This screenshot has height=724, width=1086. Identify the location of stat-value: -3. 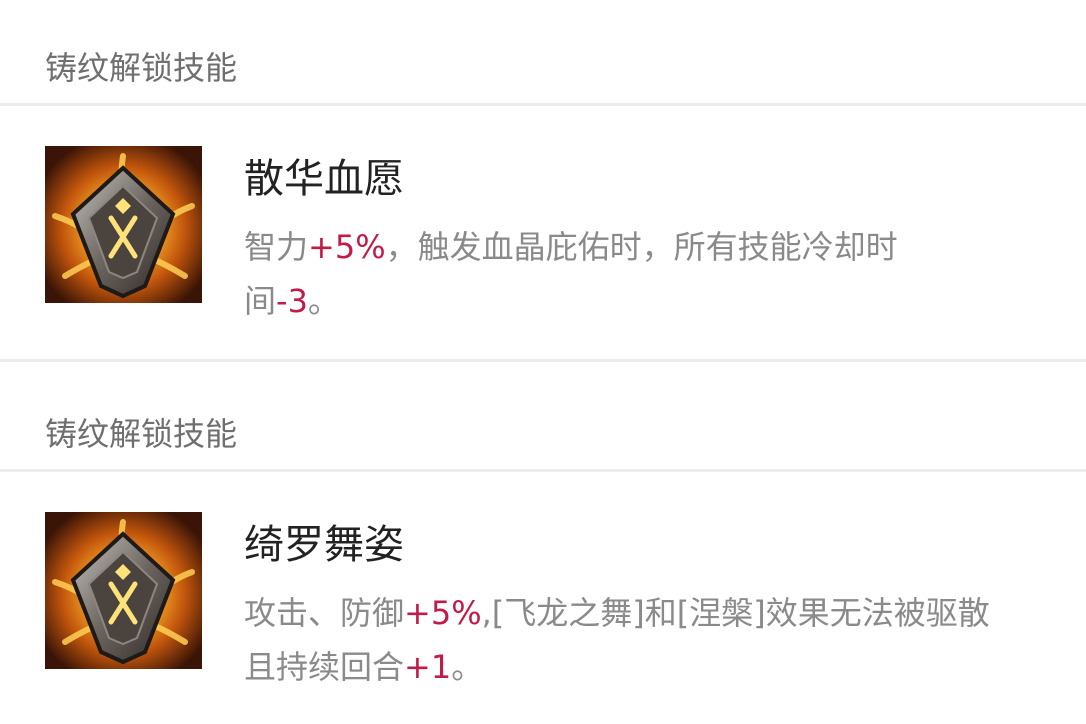
(292, 301).